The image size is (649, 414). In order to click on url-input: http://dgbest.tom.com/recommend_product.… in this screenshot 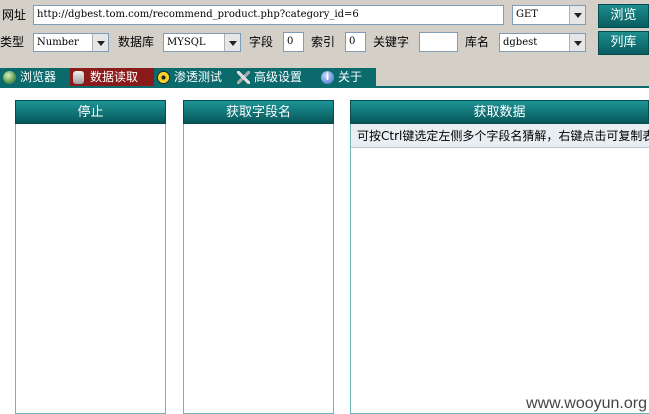, I will do `click(268, 15)`.